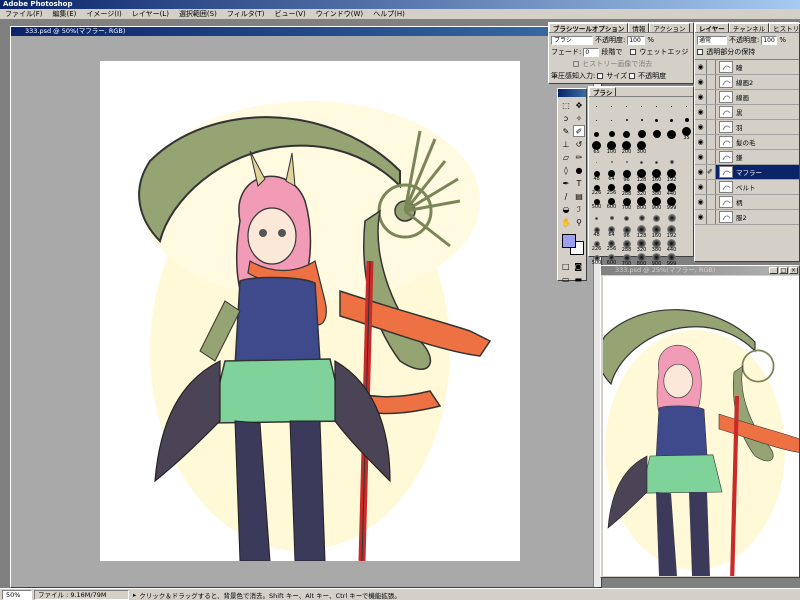 This screenshot has height=600, width=800. What do you see at coordinates (572, 40) in the screenshot?
I see `brush-mode-select: ブラシ` at bounding box center [572, 40].